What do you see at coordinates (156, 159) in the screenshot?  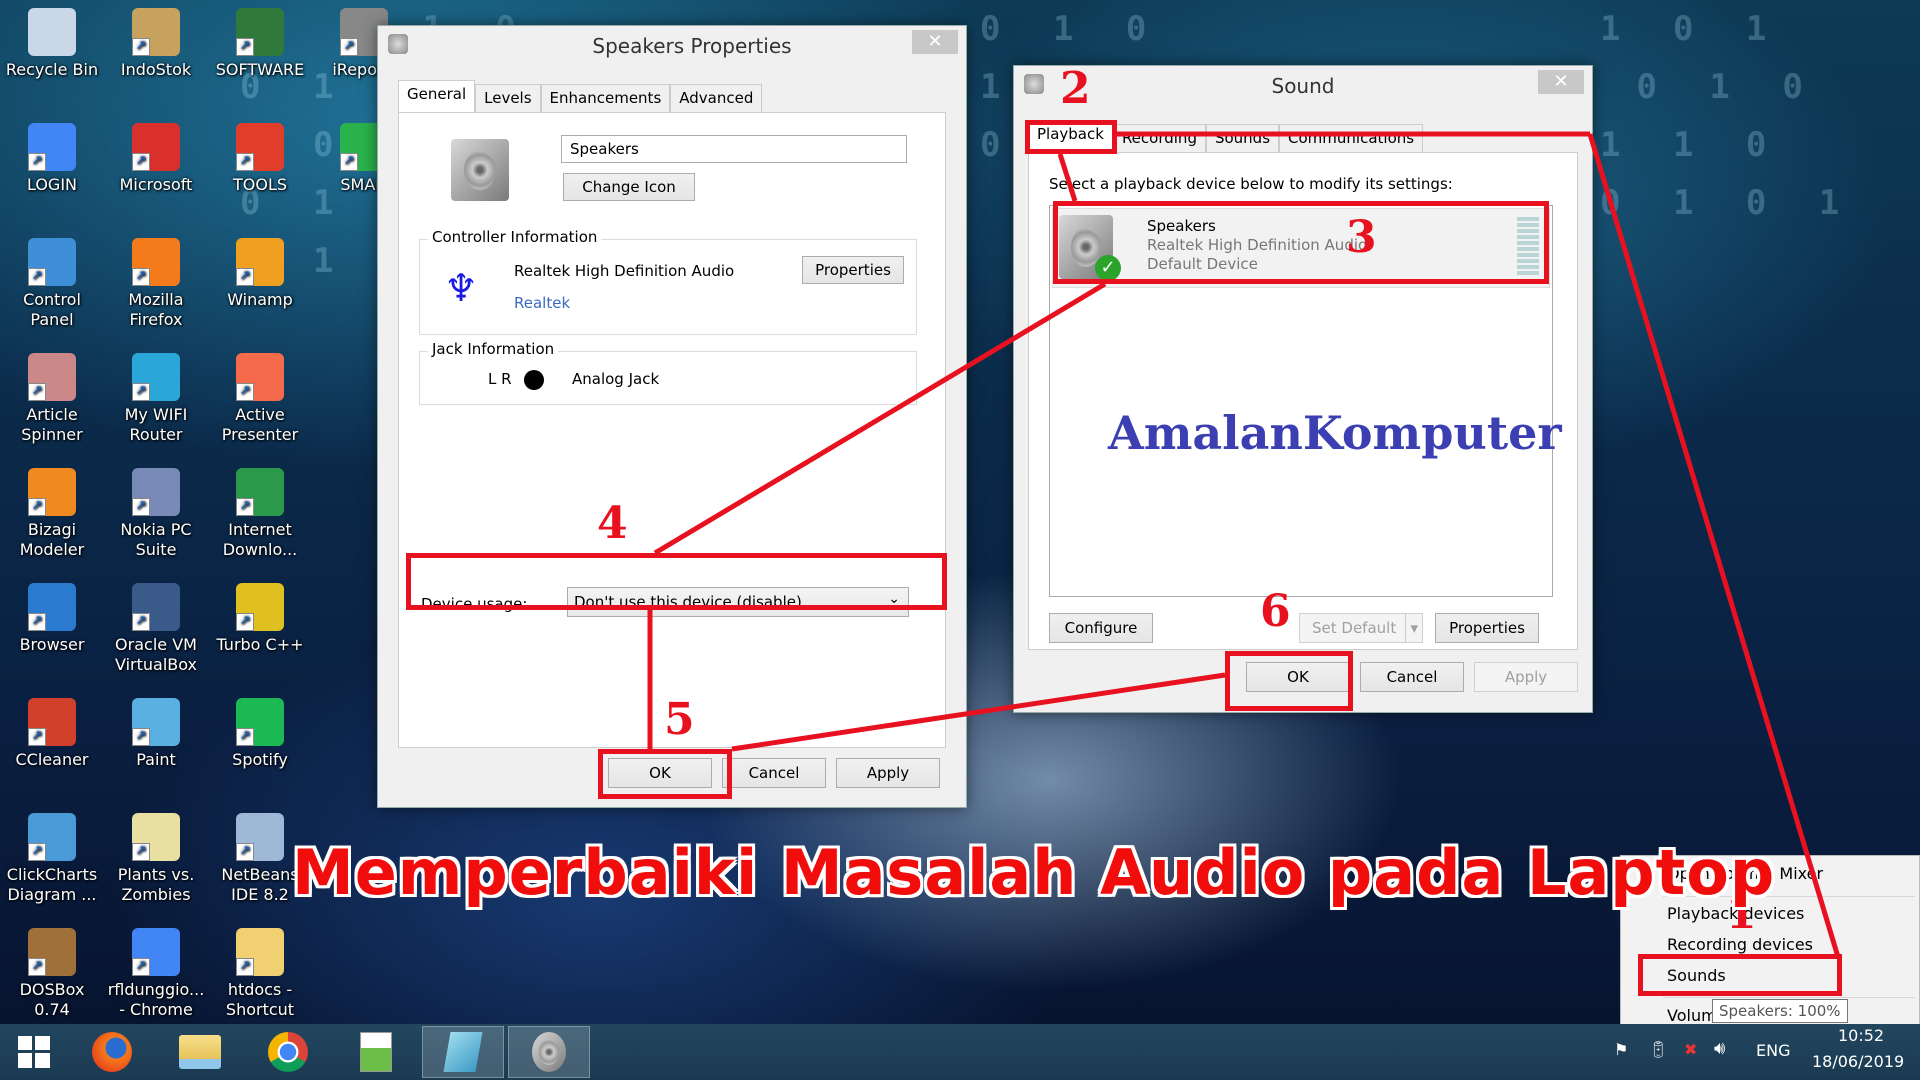 I see `desktop-icon-microsoft: ↗ Microsoft` at bounding box center [156, 159].